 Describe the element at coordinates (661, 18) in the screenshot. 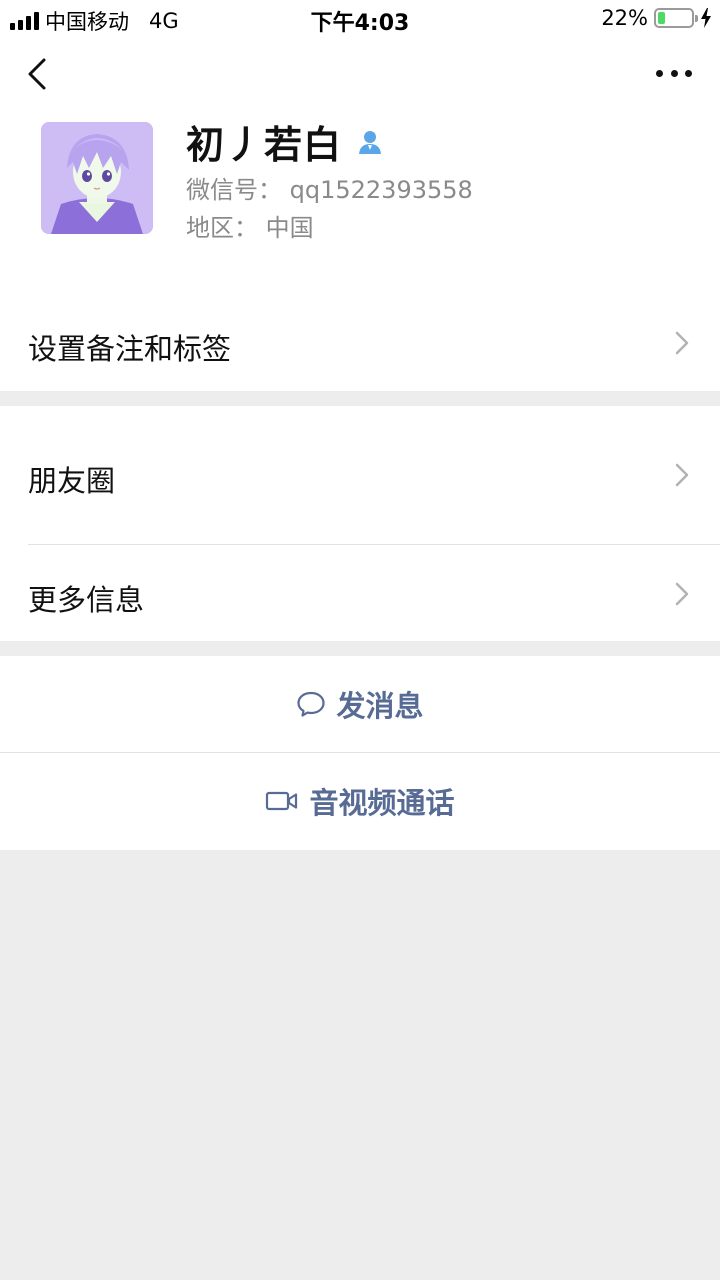

I see `battery-fill` at that location.